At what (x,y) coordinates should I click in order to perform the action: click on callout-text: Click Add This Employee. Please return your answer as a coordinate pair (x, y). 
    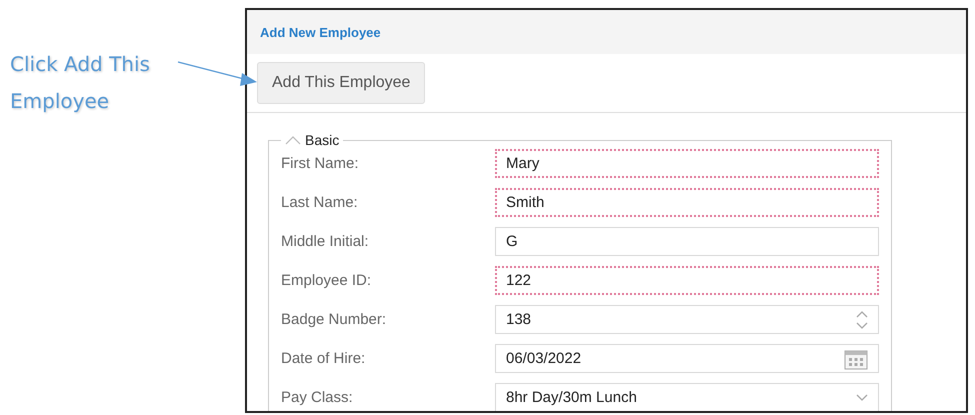
    Looking at the image, I should click on (80, 83).